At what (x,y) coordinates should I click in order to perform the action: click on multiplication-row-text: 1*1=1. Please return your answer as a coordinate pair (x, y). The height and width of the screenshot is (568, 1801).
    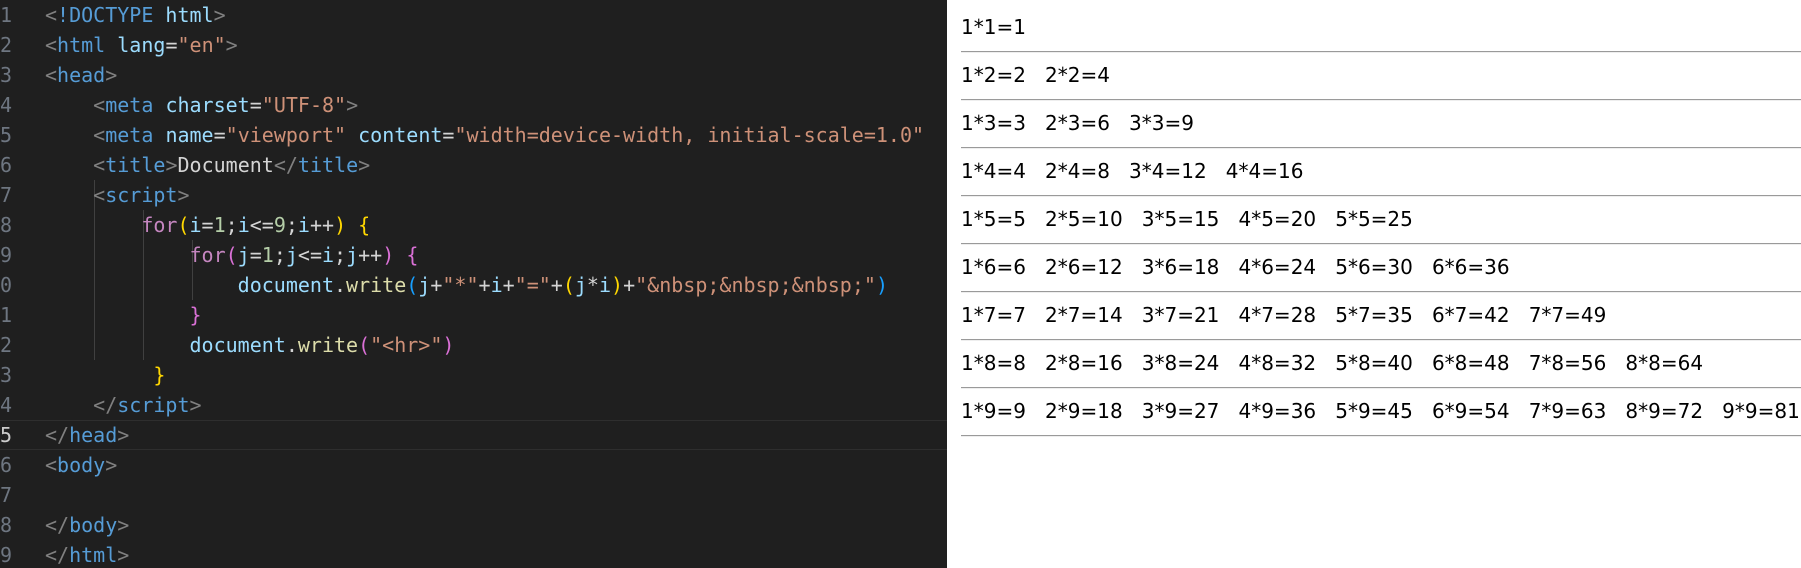
    Looking at the image, I should click on (993, 27).